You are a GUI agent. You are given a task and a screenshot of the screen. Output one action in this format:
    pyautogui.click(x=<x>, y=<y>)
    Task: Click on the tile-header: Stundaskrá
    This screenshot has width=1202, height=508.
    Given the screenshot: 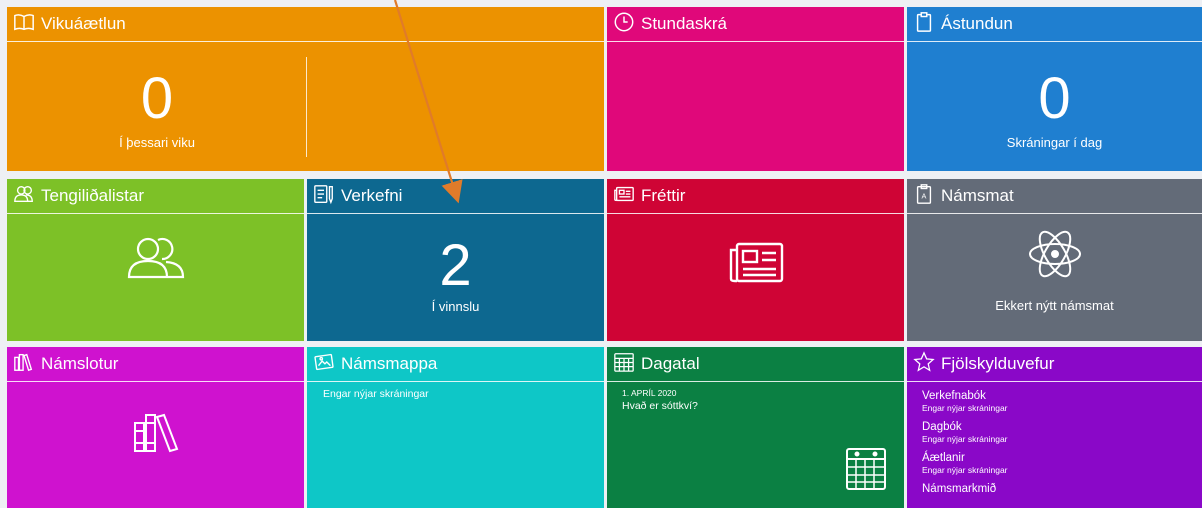 What is the action you would take?
    pyautogui.click(x=755, y=24)
    